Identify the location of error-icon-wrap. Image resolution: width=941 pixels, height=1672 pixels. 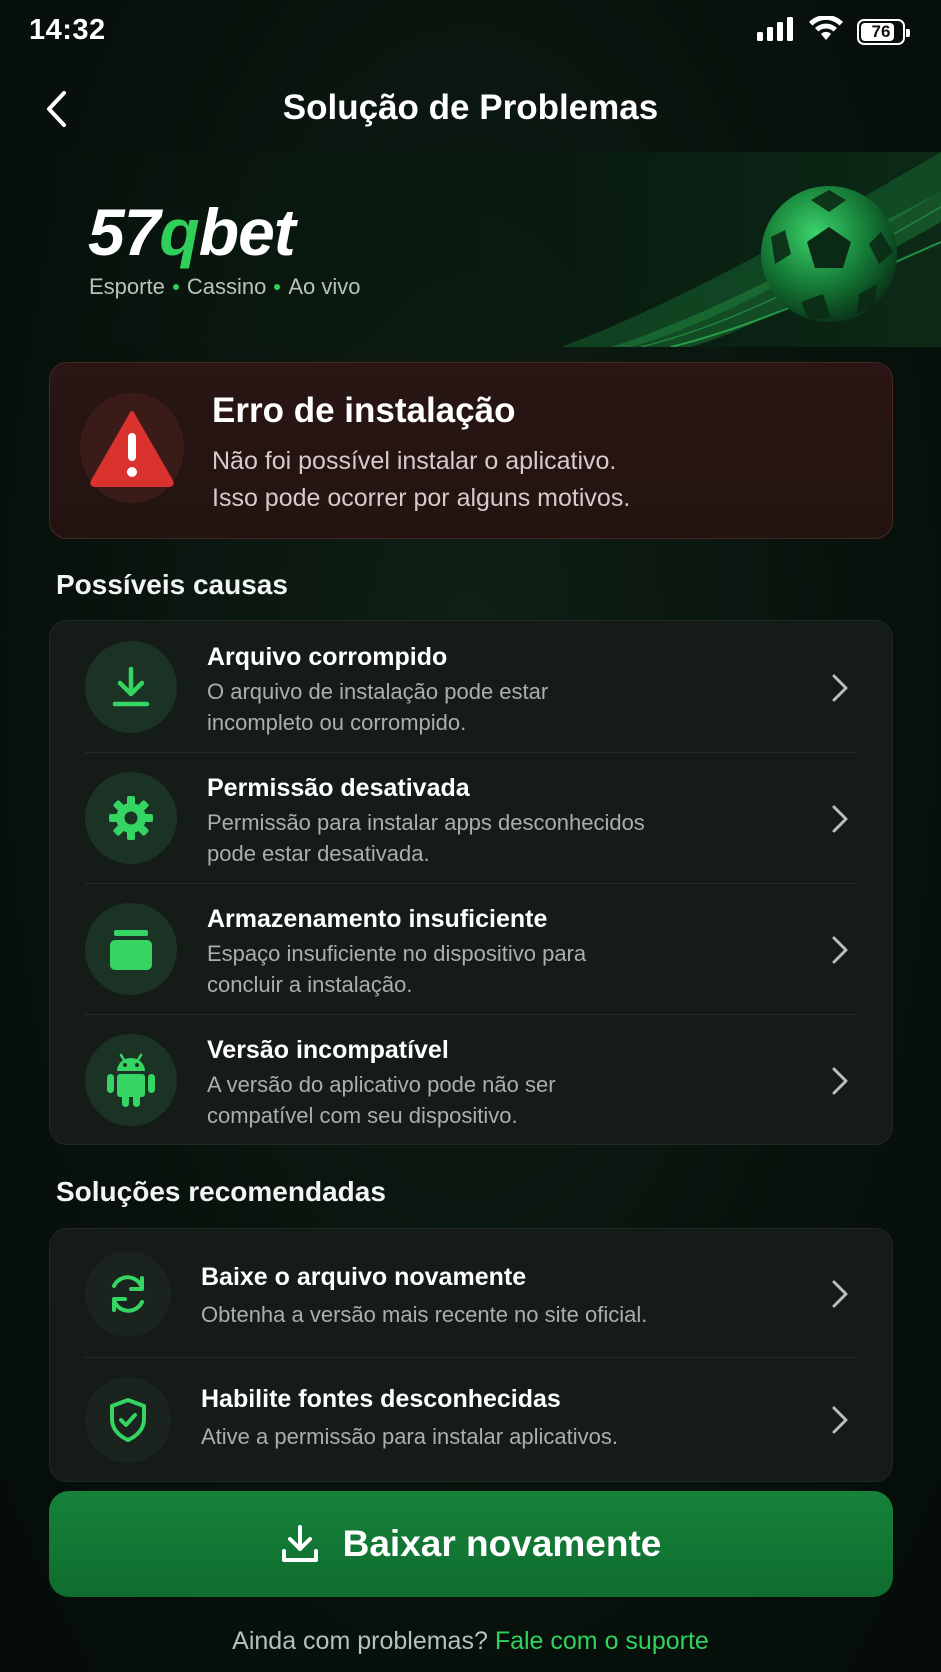
(132, 448).